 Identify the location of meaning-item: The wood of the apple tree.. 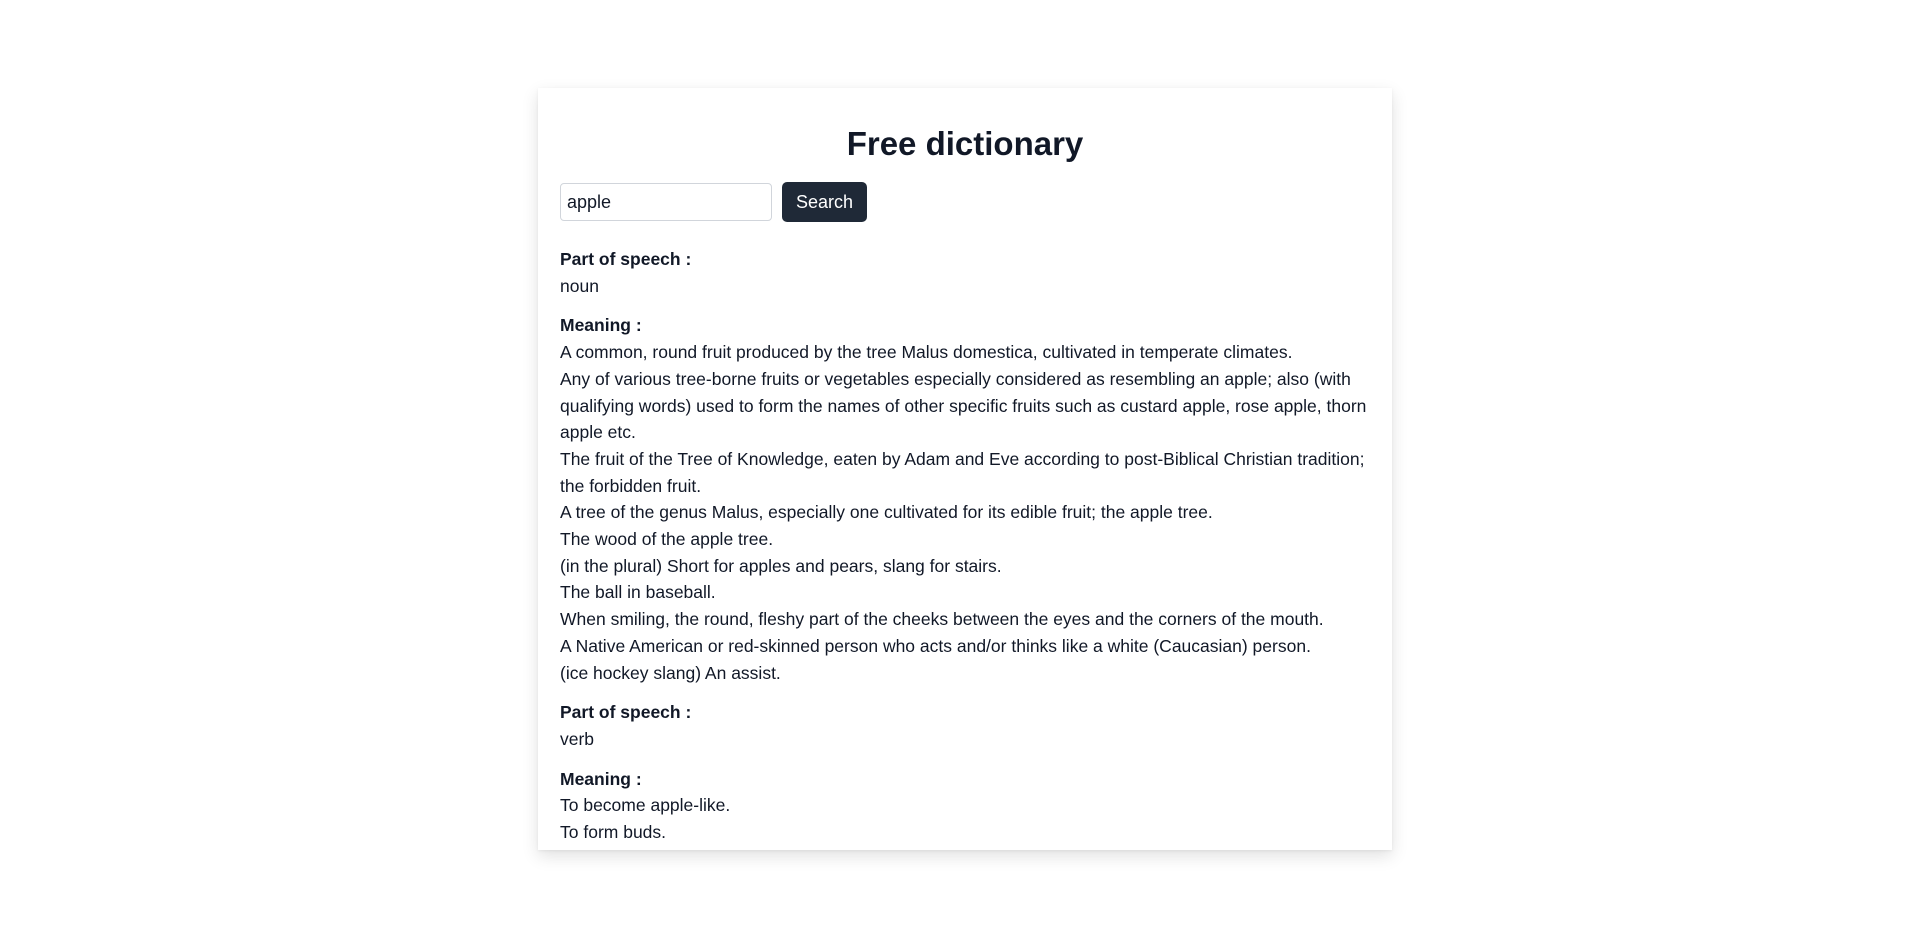
(667, 539).